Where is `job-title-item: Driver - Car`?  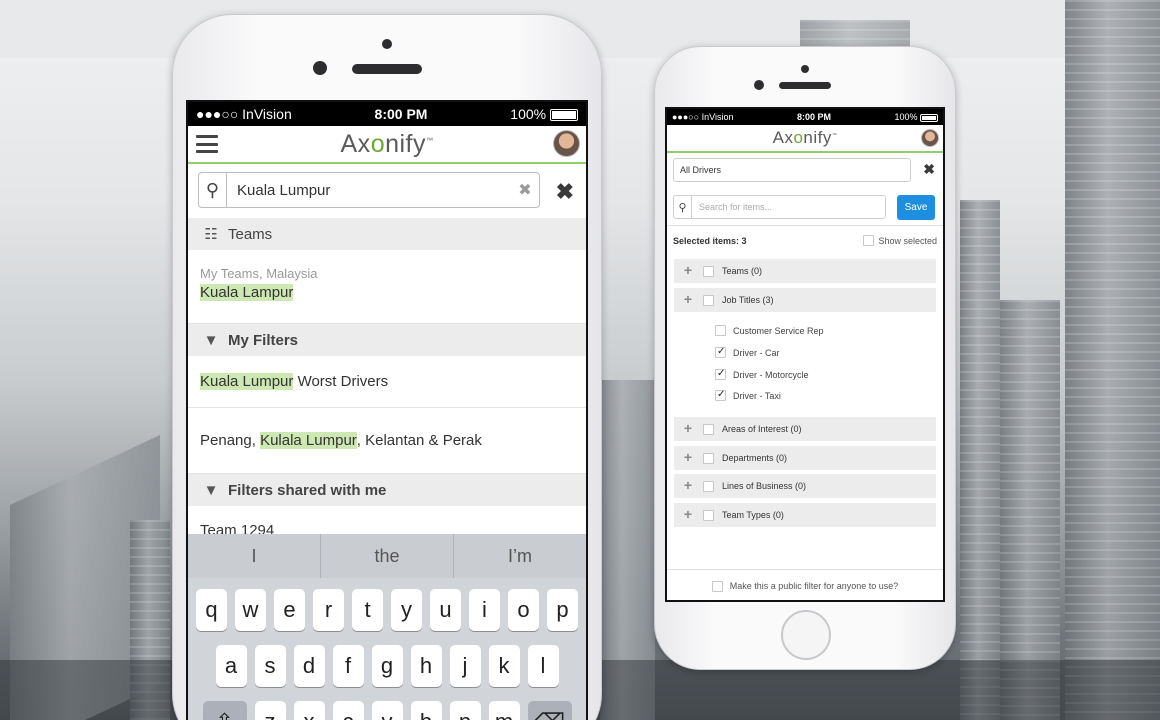
job-title-item: Driver - Car is located at coordinates (747, 352).